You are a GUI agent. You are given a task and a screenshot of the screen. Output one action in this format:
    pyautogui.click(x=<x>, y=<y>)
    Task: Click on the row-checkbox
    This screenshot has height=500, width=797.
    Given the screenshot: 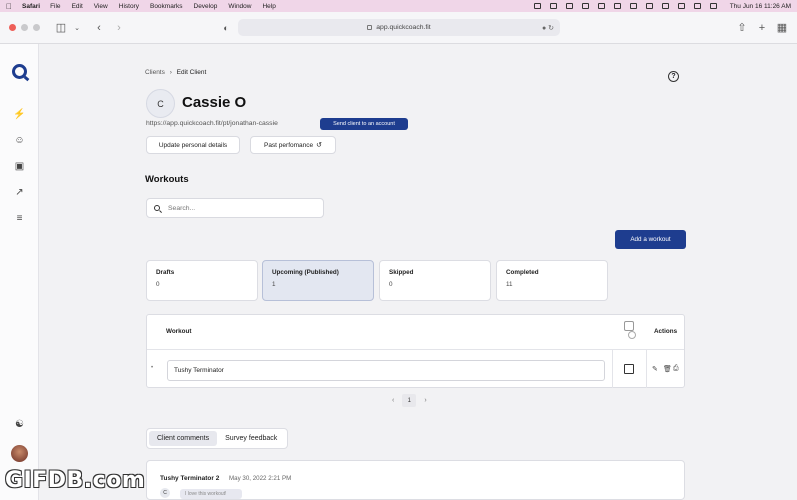 What is the action you would take?
    pyautogui.click(x=629, y=369)
    